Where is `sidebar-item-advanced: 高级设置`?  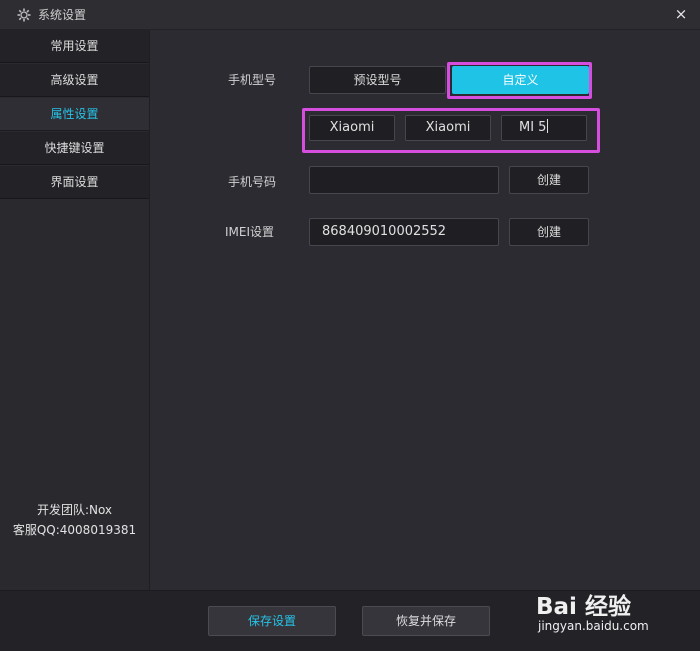
sidebar-item-advanced: 高级设置 is located at coordinates (74, 80).